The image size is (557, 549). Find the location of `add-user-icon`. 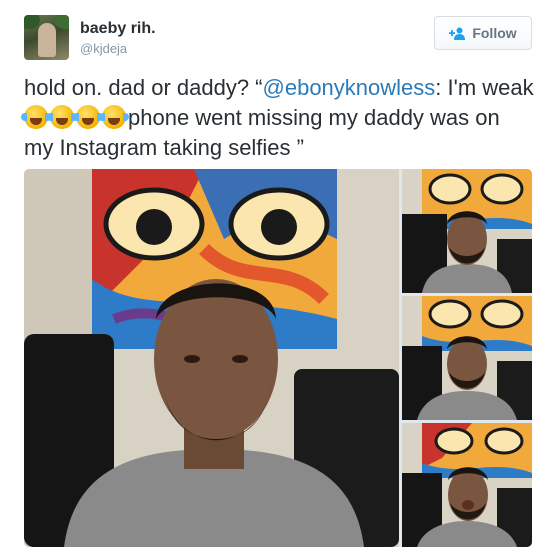

add-user-icon is located at coordinates (457, 33).